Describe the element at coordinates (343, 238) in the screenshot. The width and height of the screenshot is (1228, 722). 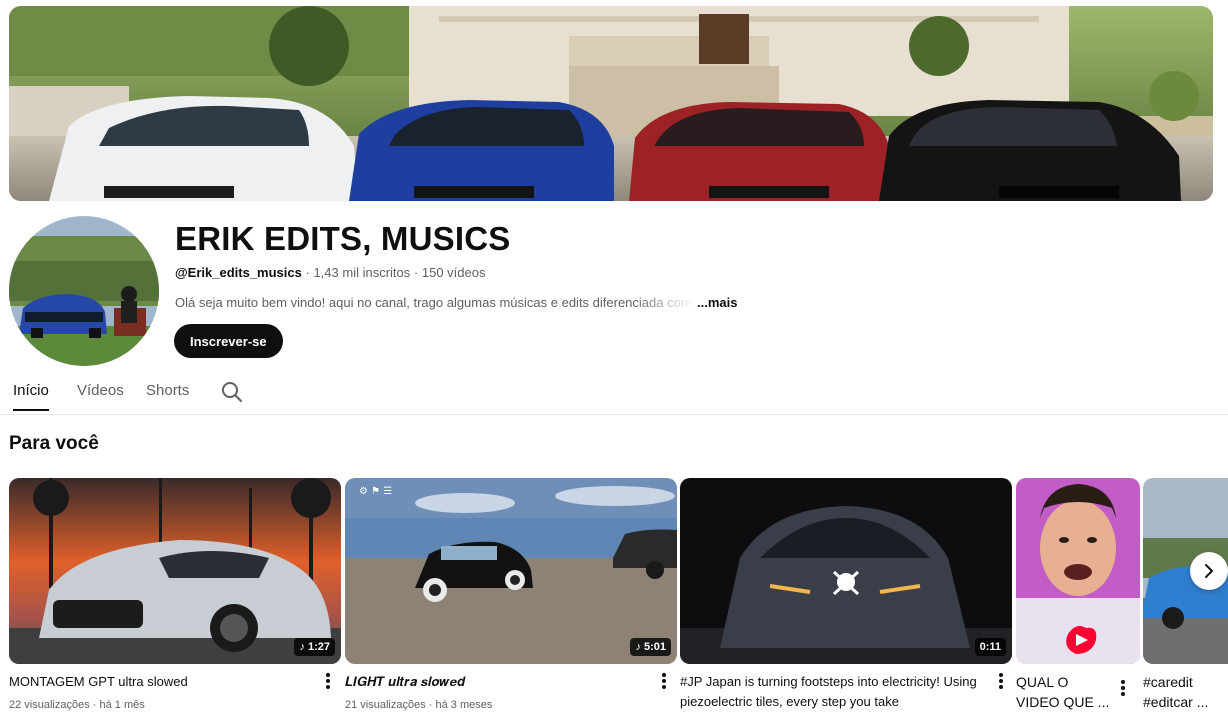
I see `channel-name: ERIK EDITS, MUSICS` at that location.